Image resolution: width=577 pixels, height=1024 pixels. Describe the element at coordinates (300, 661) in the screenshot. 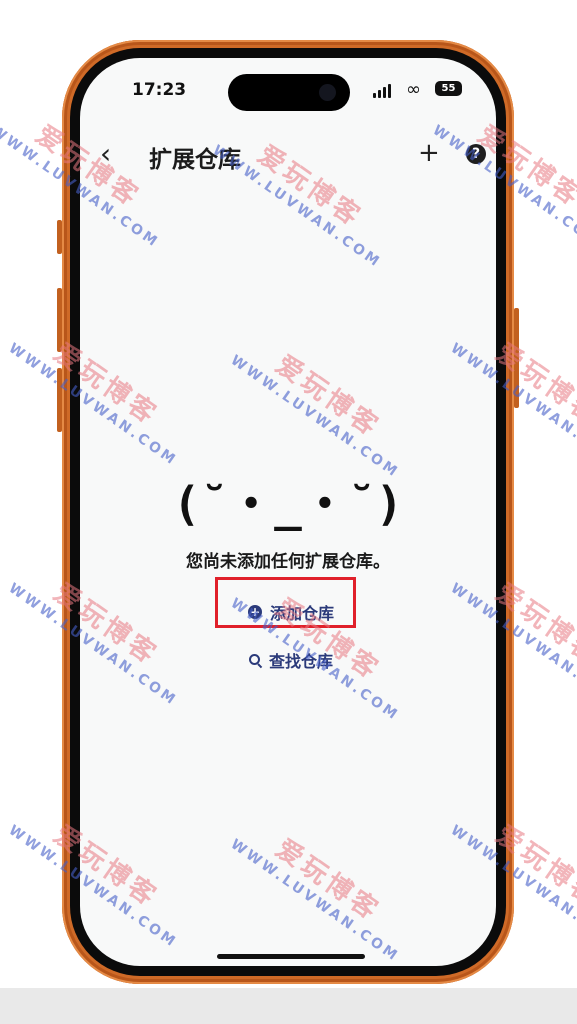

I see `find-repo-label: 查找仓库` at that location.